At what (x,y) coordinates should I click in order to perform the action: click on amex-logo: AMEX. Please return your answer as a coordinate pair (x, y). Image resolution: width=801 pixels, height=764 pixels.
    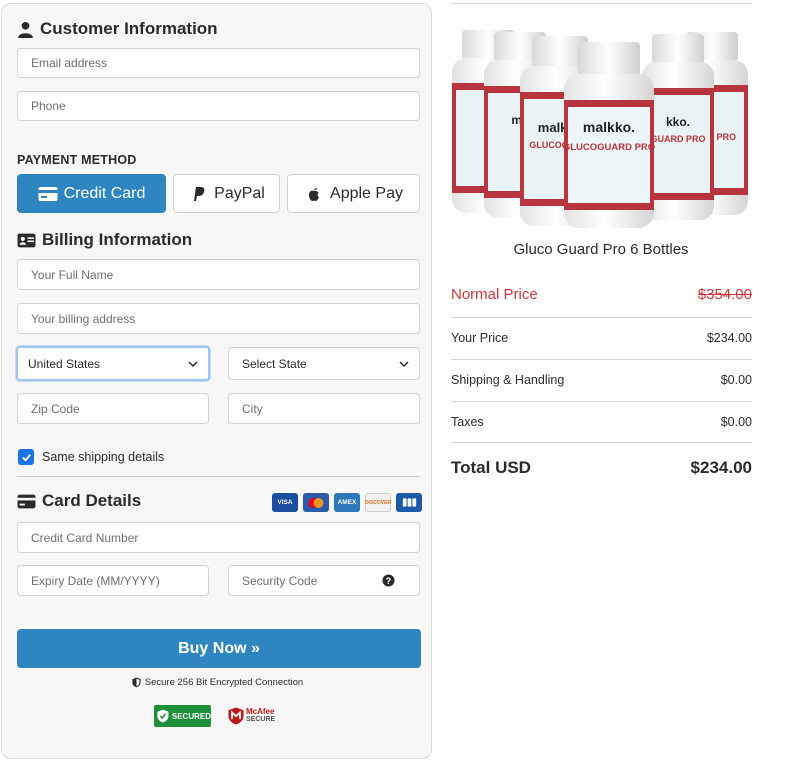
    Looking at the image, I should click on (347, 502).